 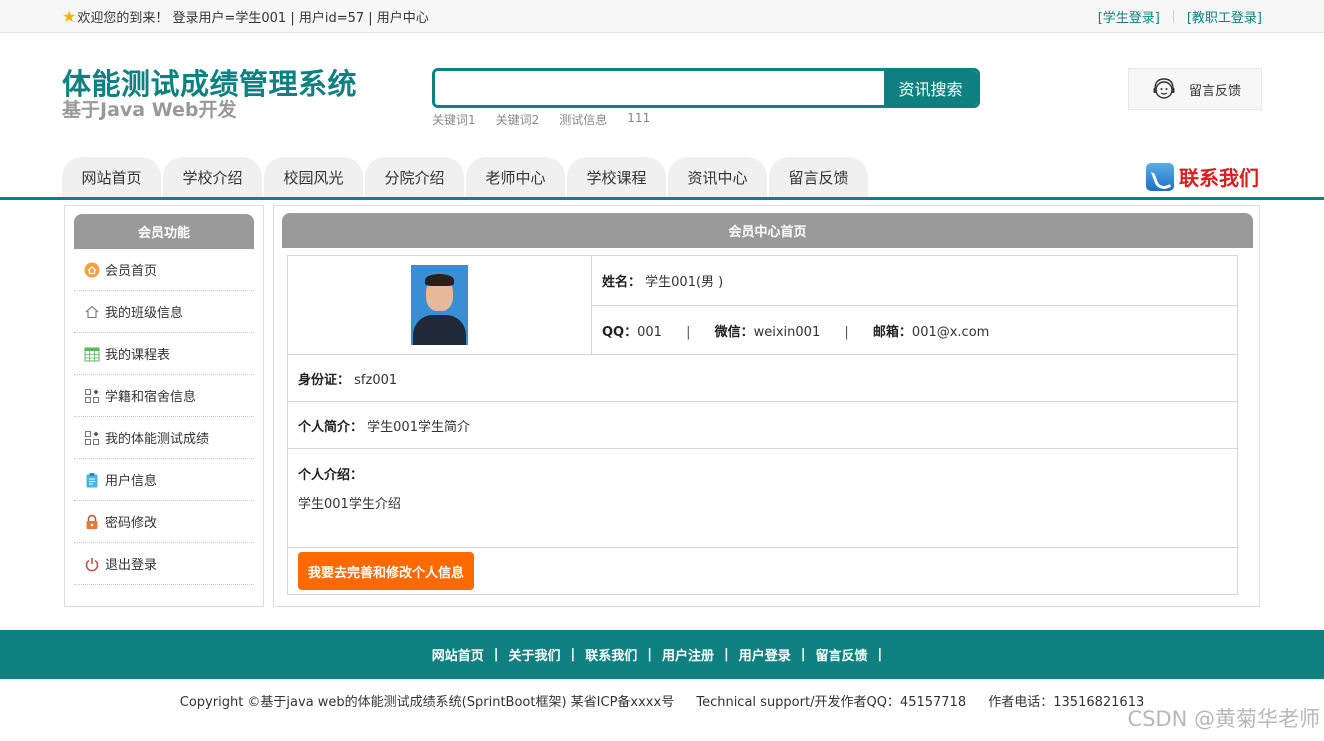 I want to click on calendar-icon, so click(x=92, y=354).